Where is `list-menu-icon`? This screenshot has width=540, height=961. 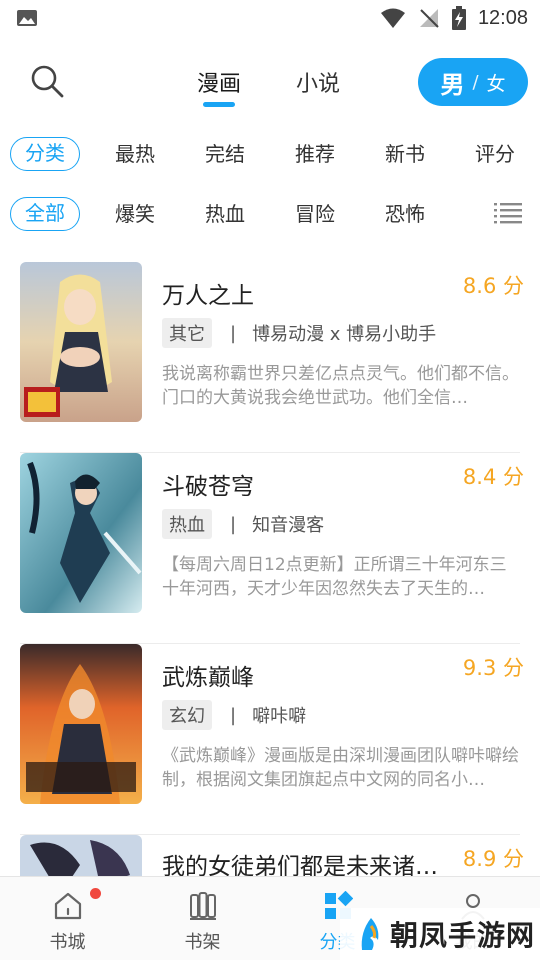 list-menu-icon is located at coordinates (508, 213).